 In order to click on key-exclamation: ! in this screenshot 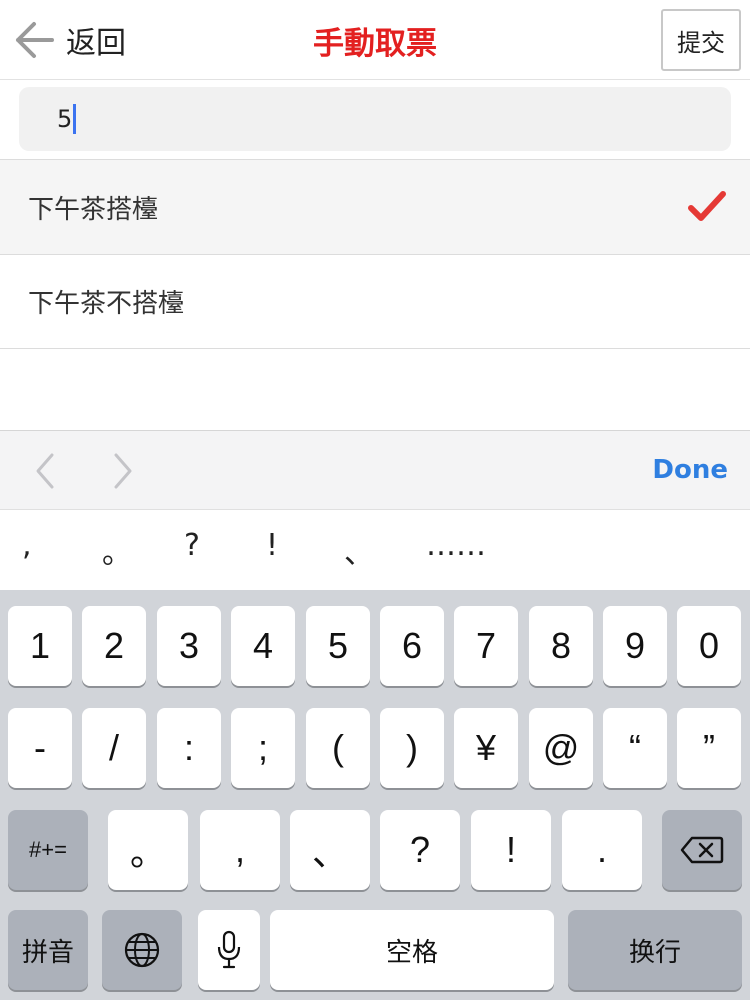, I will do `click(511, 850)`.